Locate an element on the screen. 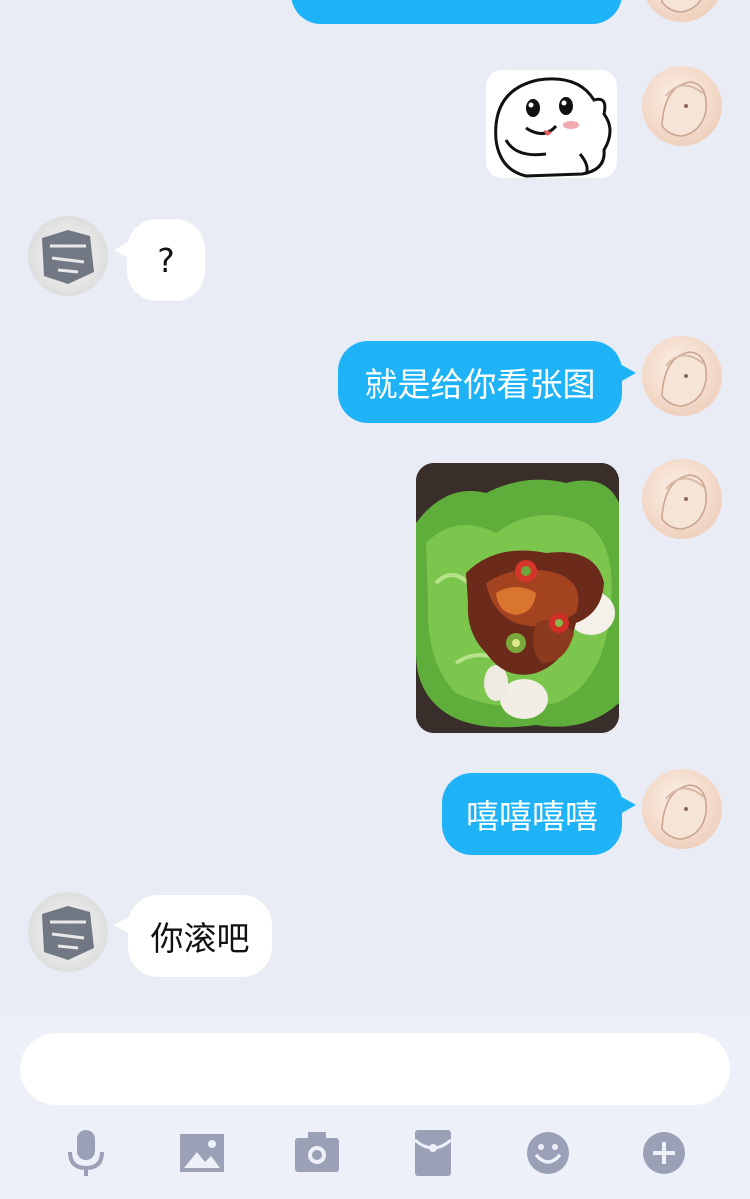 This screenshot has width=750, height=1199. photo-message is located at coordinates (517, 598).